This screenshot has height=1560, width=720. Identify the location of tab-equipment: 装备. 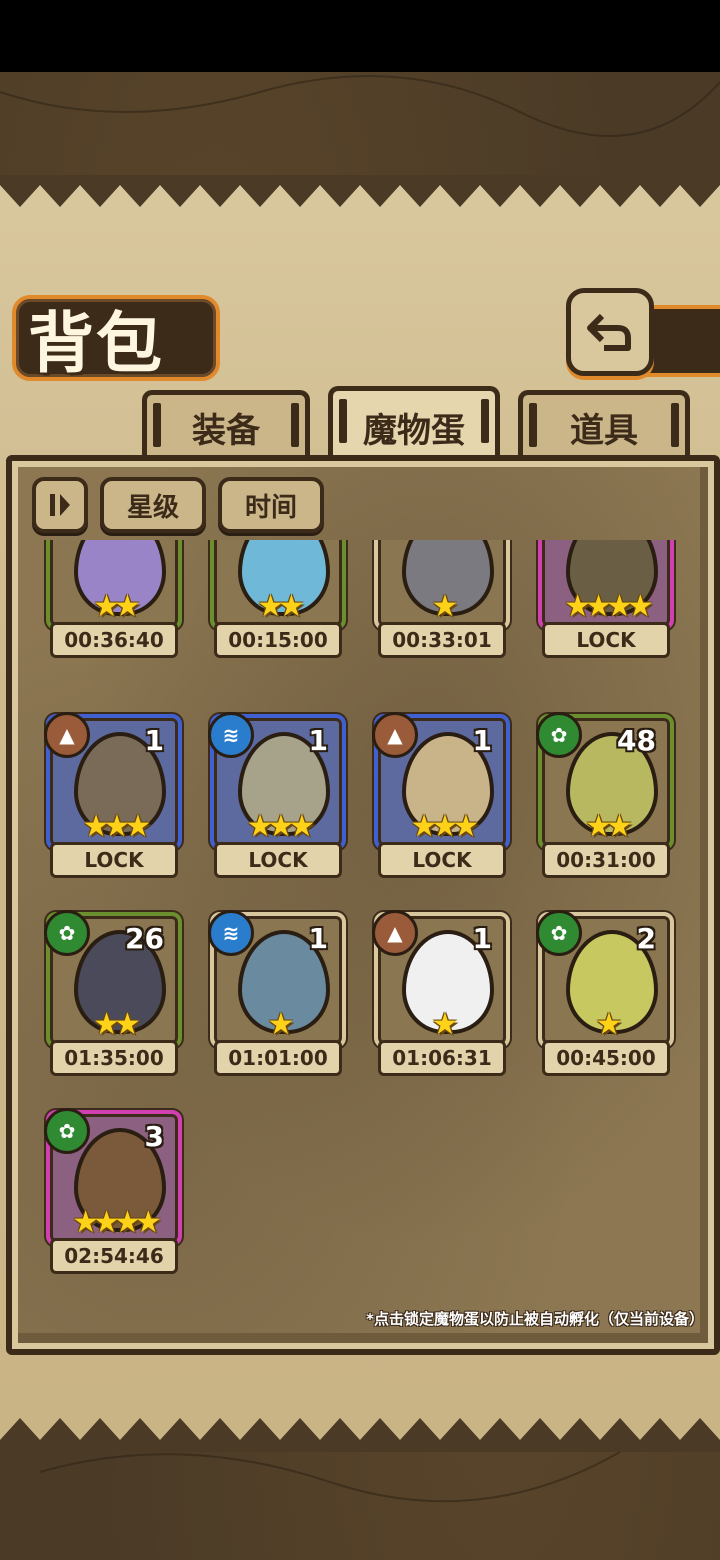
(226, 424).